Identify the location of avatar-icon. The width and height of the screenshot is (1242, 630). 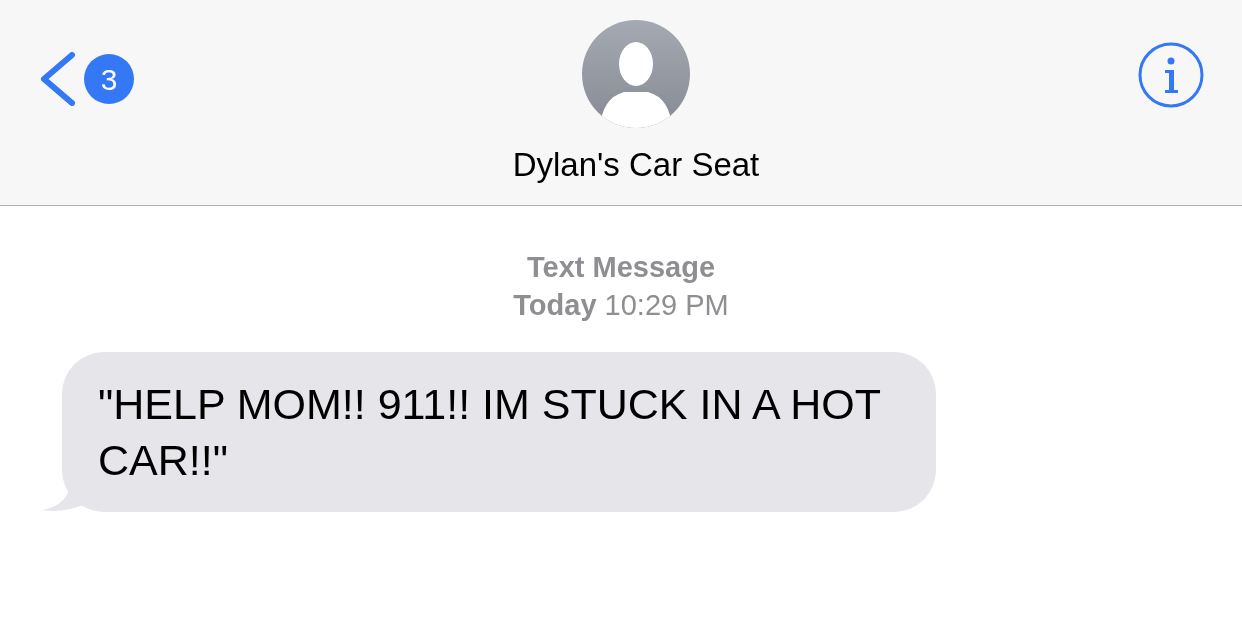
(636, 74).